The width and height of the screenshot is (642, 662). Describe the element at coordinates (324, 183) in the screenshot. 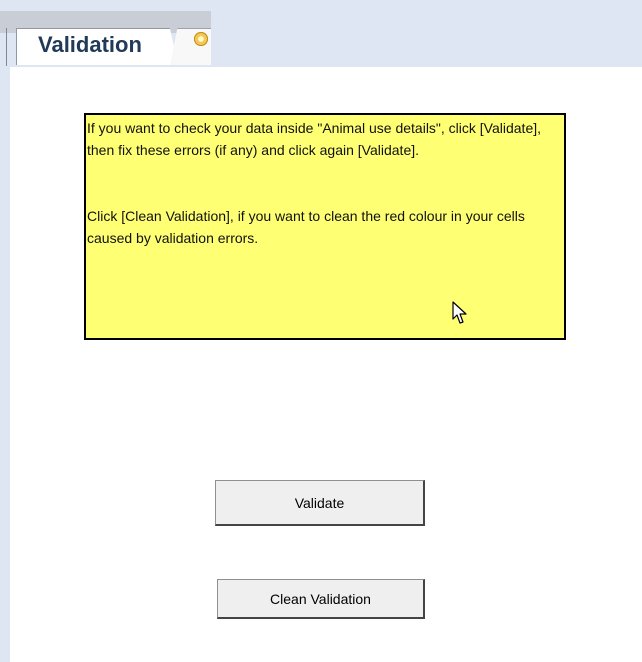

I see `instructions-spacer` at that location.